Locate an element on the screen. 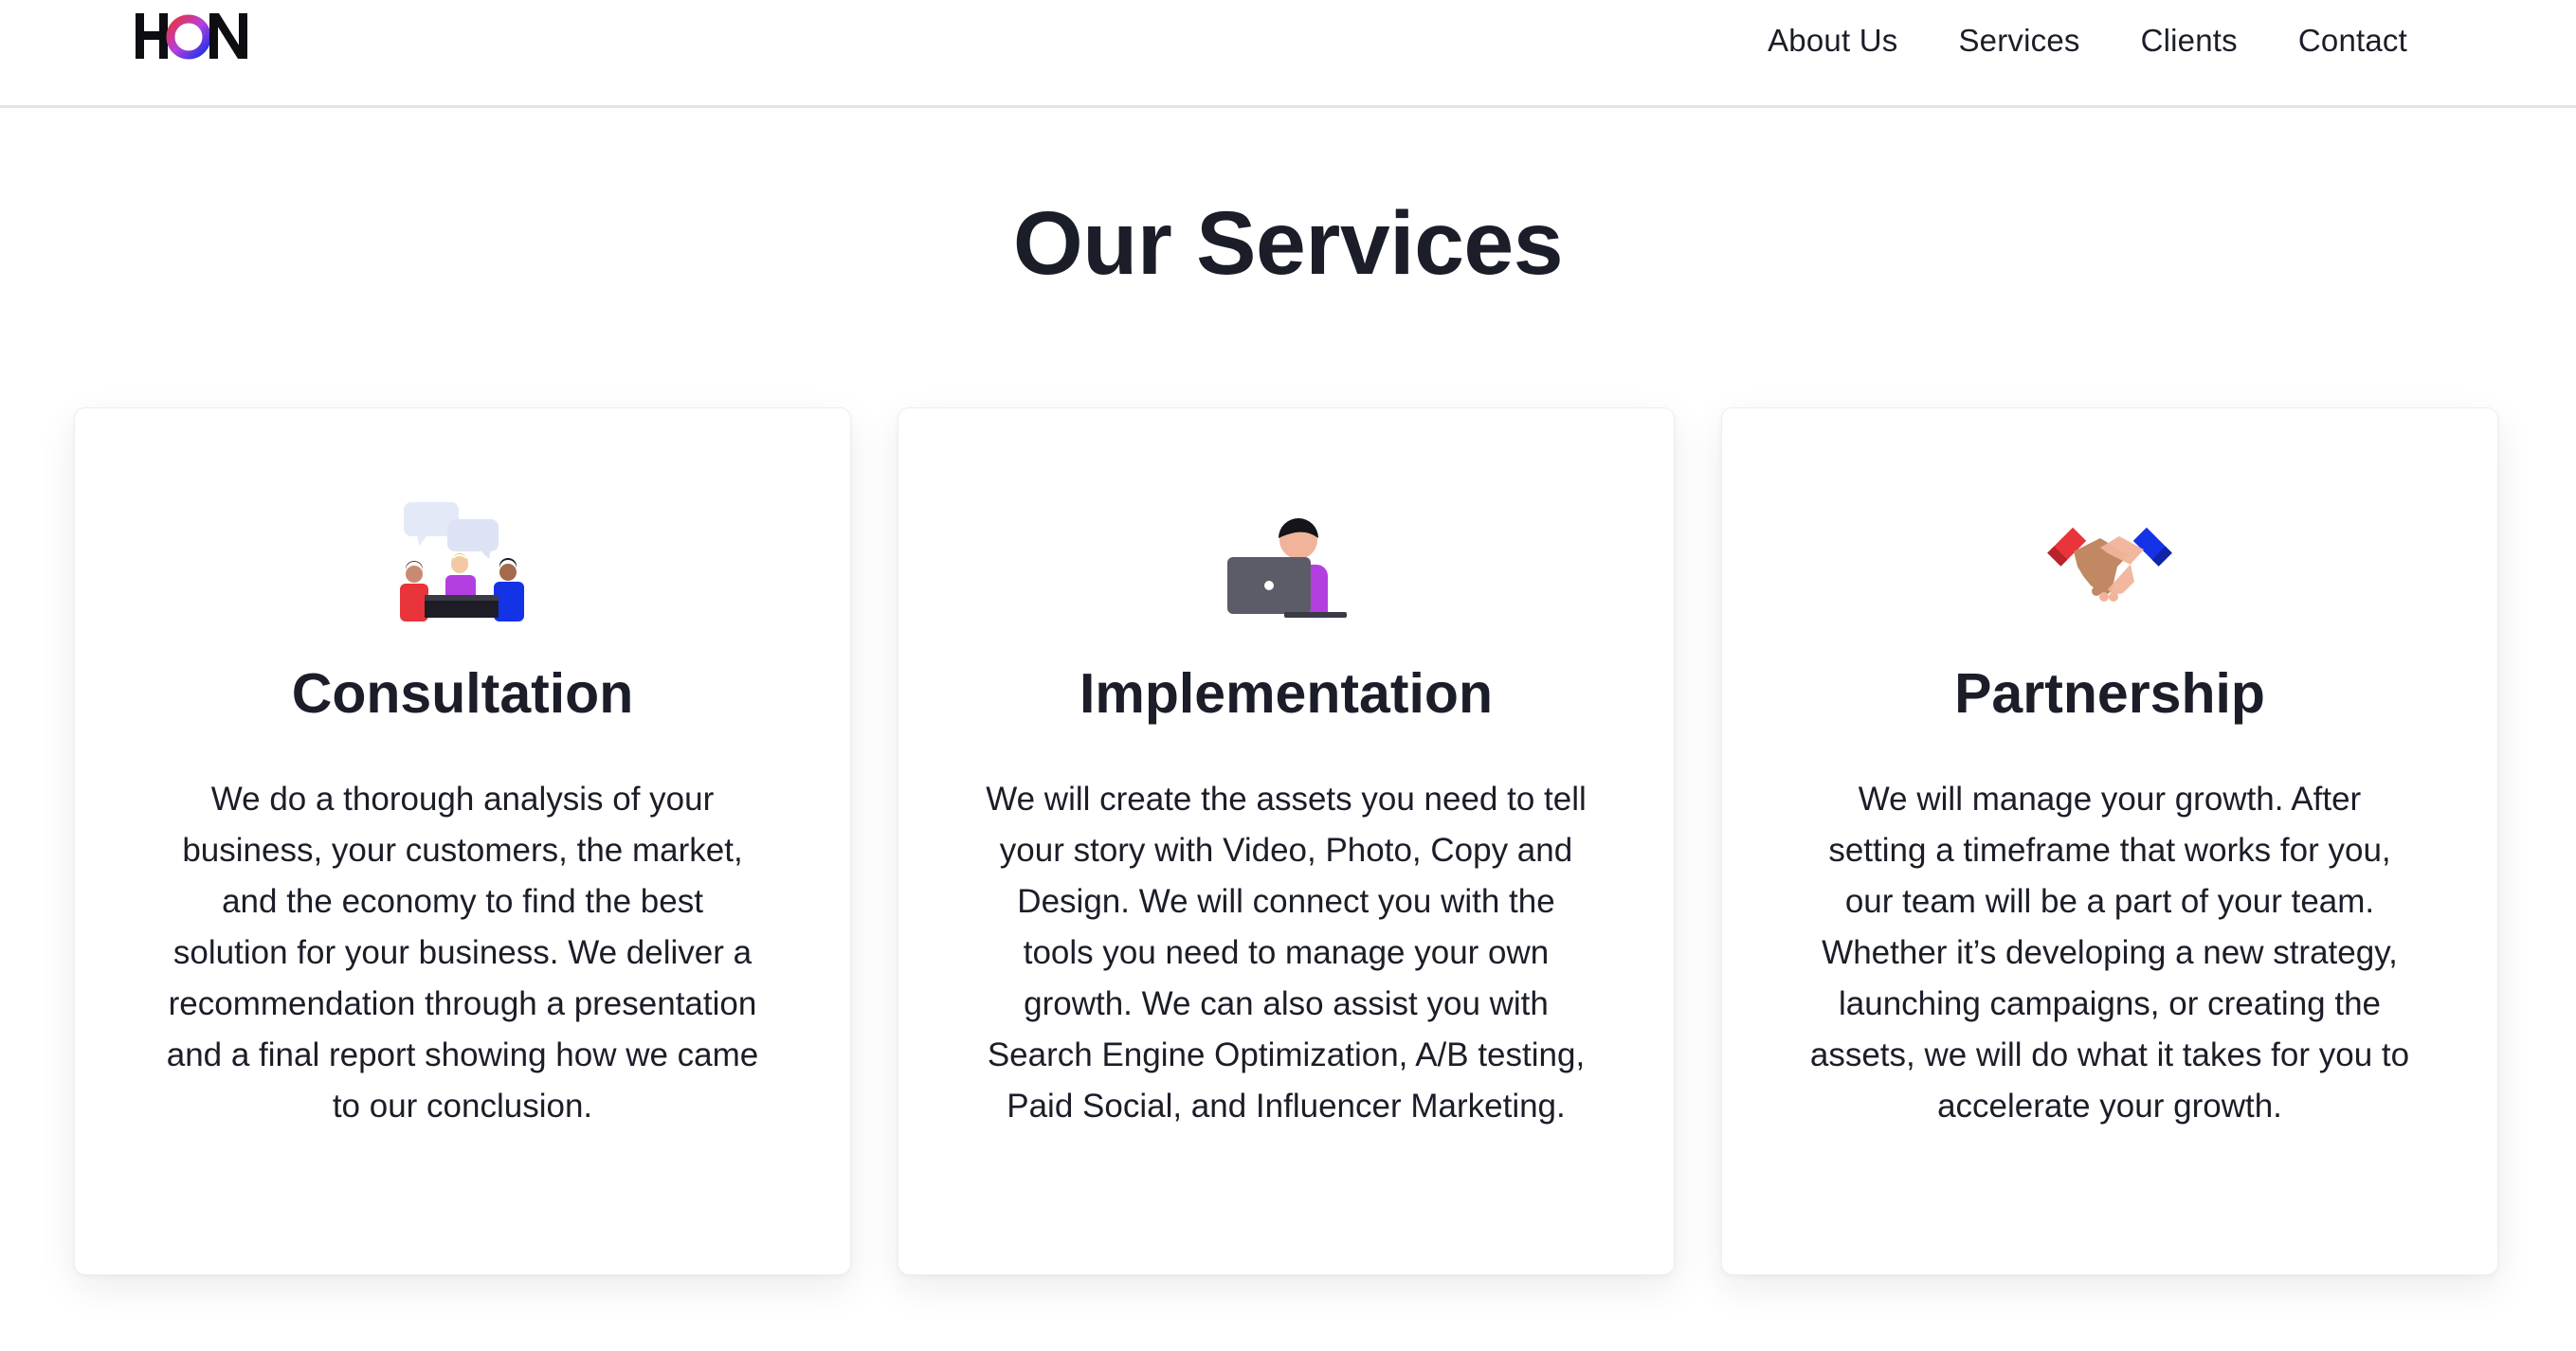 This screenshot has height=1351, width=2576. laptop-user-icon is located at coordinates (1287, 568).